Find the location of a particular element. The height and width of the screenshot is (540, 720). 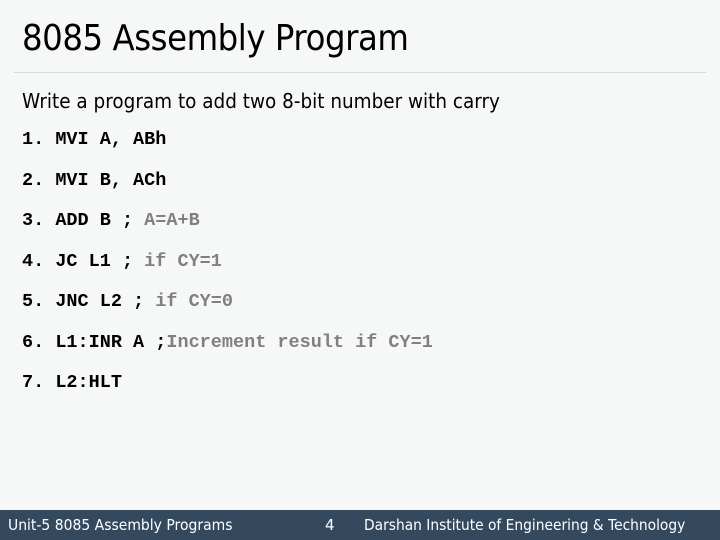

instruction: JNC L2 is located at coordinates (88, 301).